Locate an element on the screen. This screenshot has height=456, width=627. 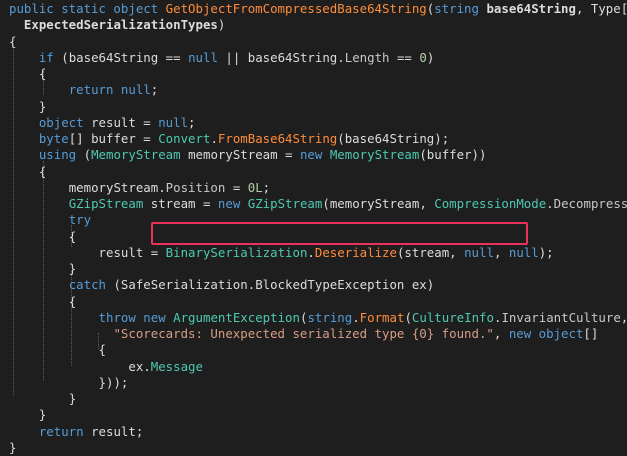
code-token: 0L is located at coordinates (255, 187).